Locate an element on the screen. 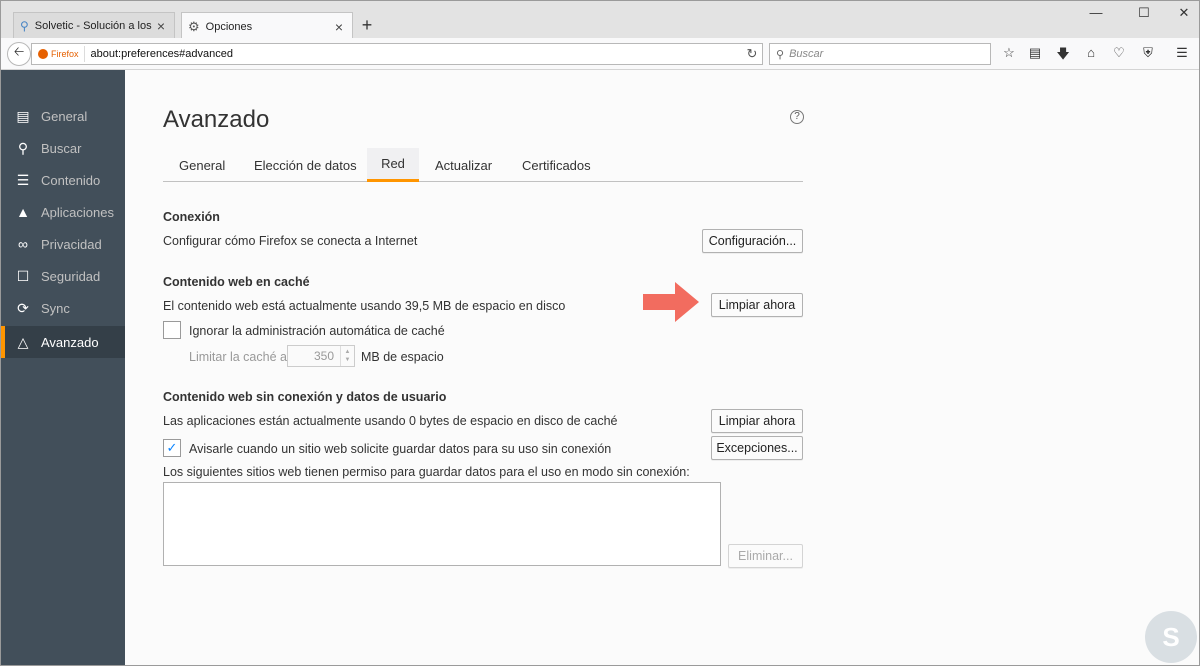  tab-title: Opciones is located at coordinates (229, 26).